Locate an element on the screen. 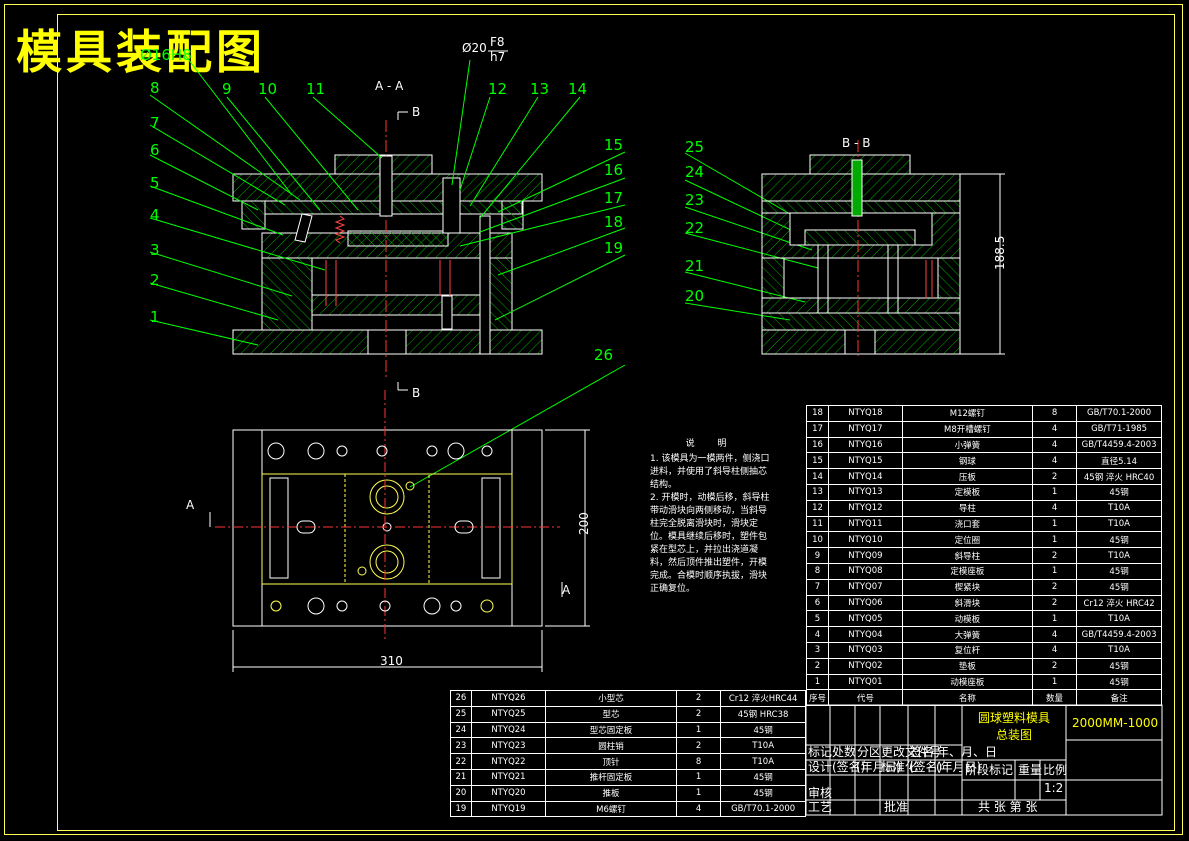 The width and height of the screenshot is (1189, 841). bom-cell: NTYQ14 is located at coordinates (865, 476).